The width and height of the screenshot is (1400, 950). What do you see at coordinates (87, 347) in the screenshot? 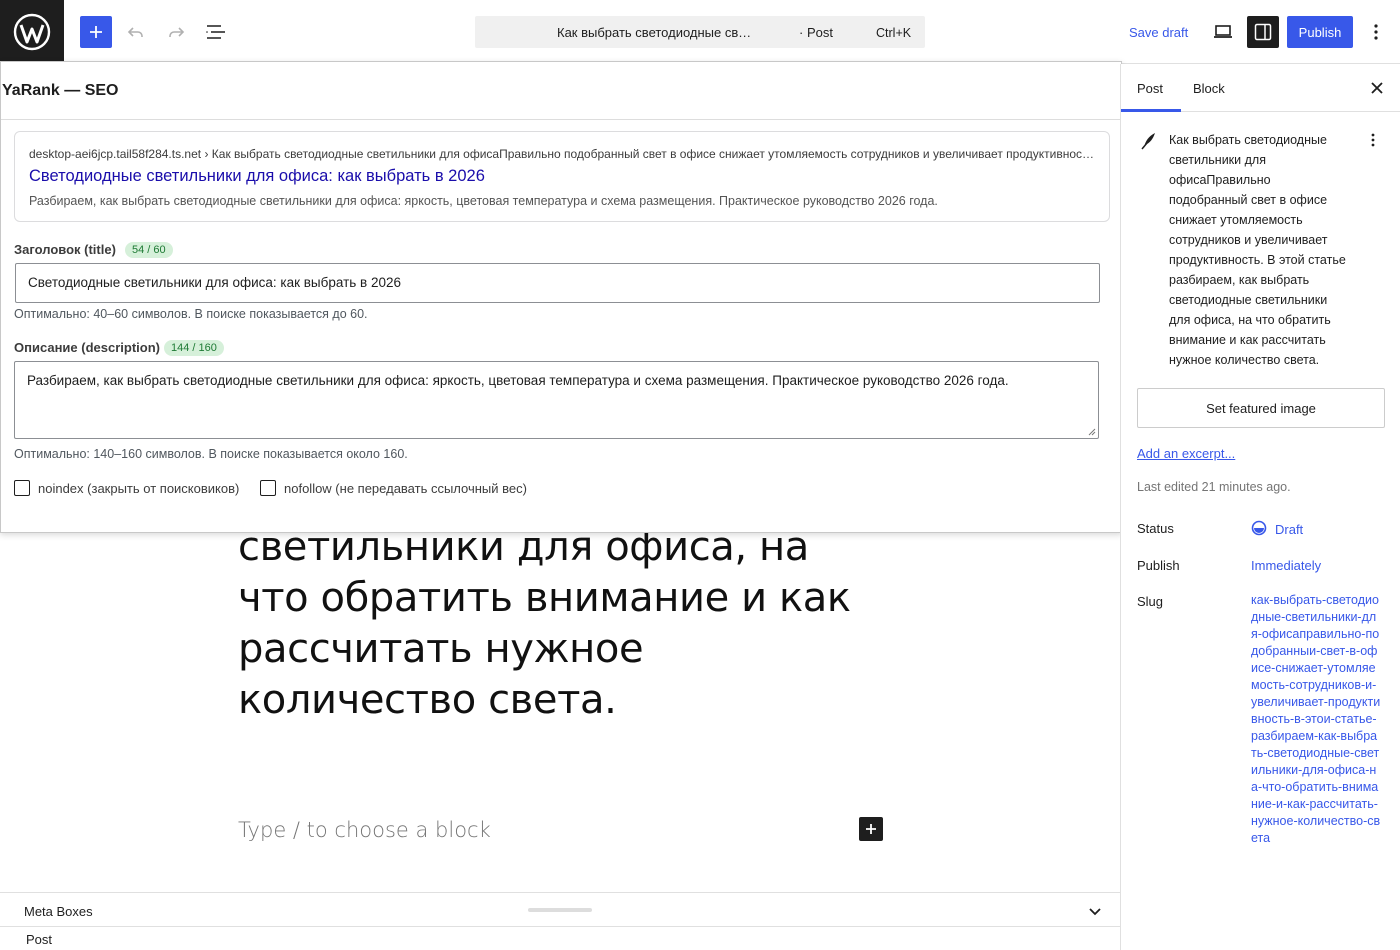
I see `description-field-label: Описание (description)` at bounding box center [87, 347].